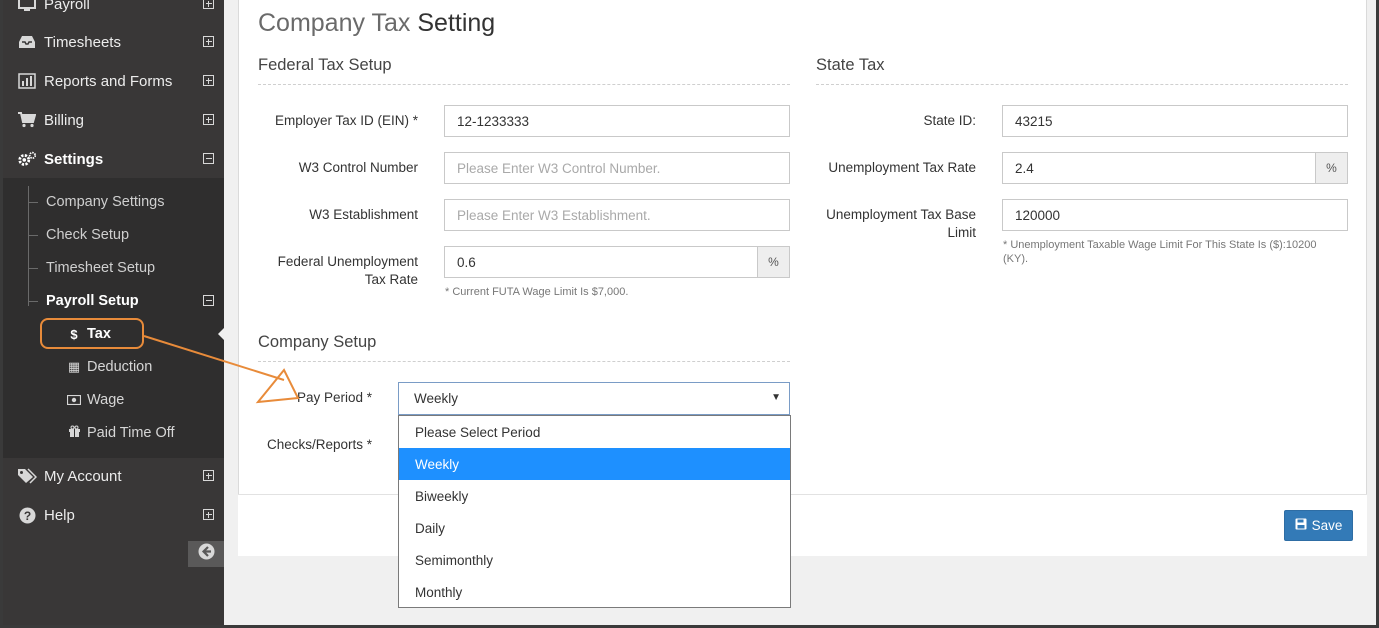 This screenshot has height=628, width=1379. What do you see at coordinates (27, 159) in the screenshot?
I see `gears-icon` at bounding box center [27, 159].